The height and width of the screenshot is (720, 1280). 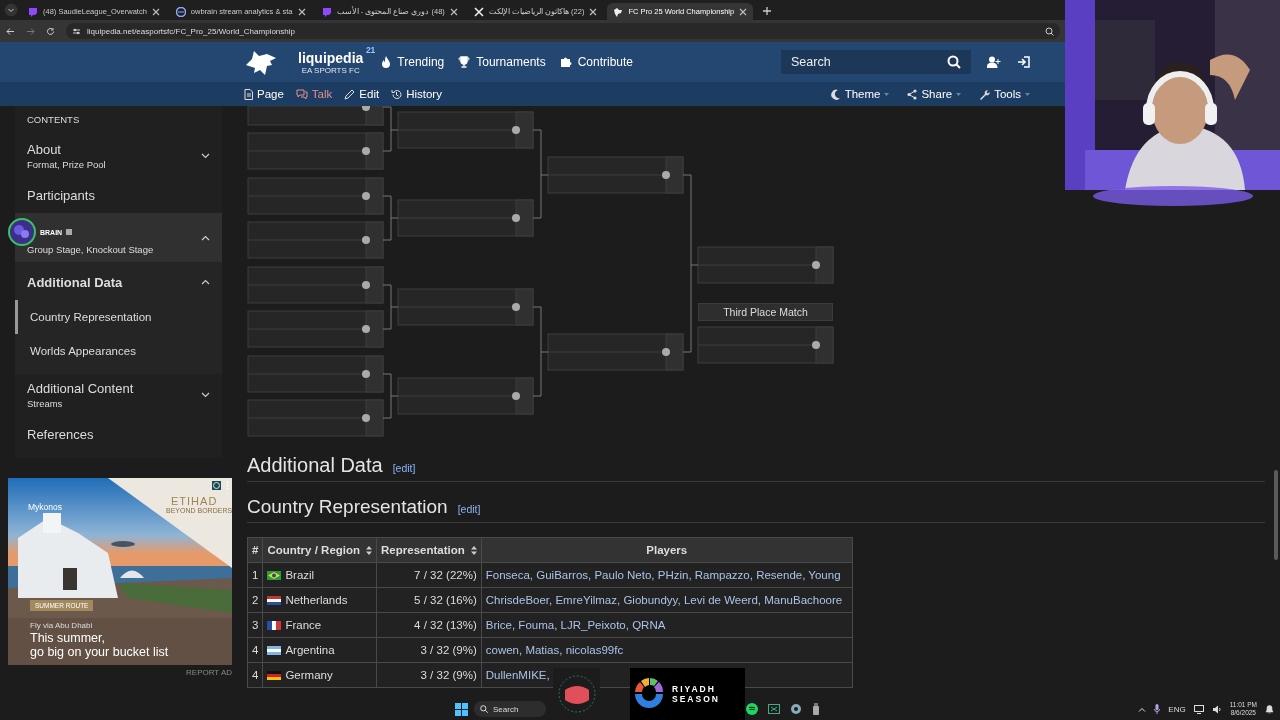 I want to click on column-header: Representation, so click(x=429, y=550).